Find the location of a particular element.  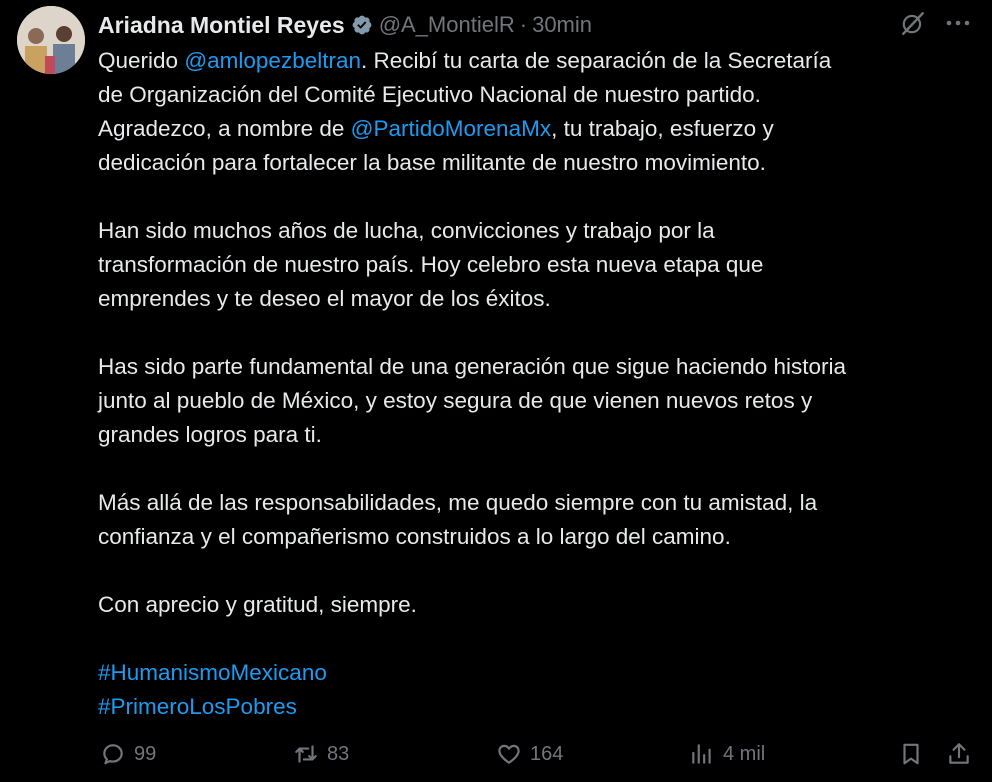

views-count: 4 mil is located at coordinates (744, 753).